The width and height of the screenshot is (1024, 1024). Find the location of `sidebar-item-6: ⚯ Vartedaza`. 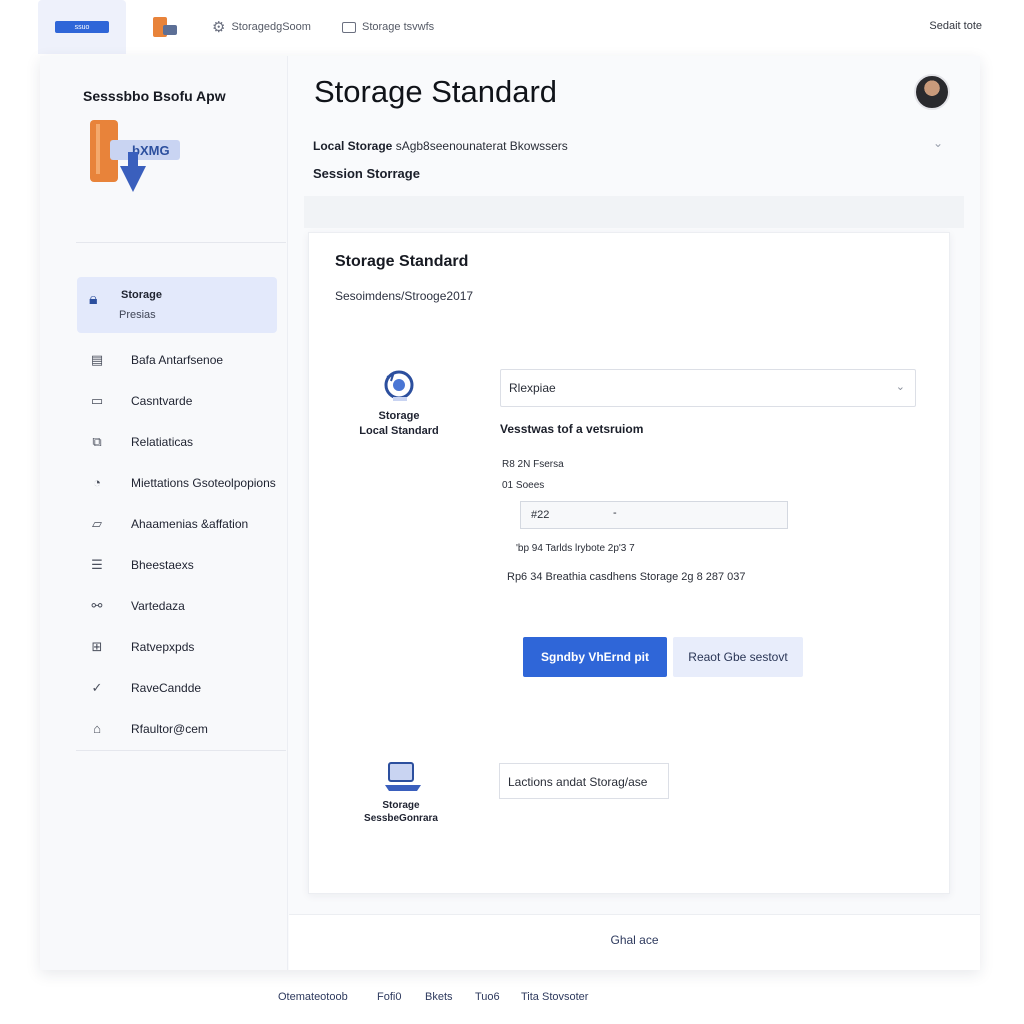

sidebar-item-6: ⚯ Vartedaza is located at coordinates (178, 605).